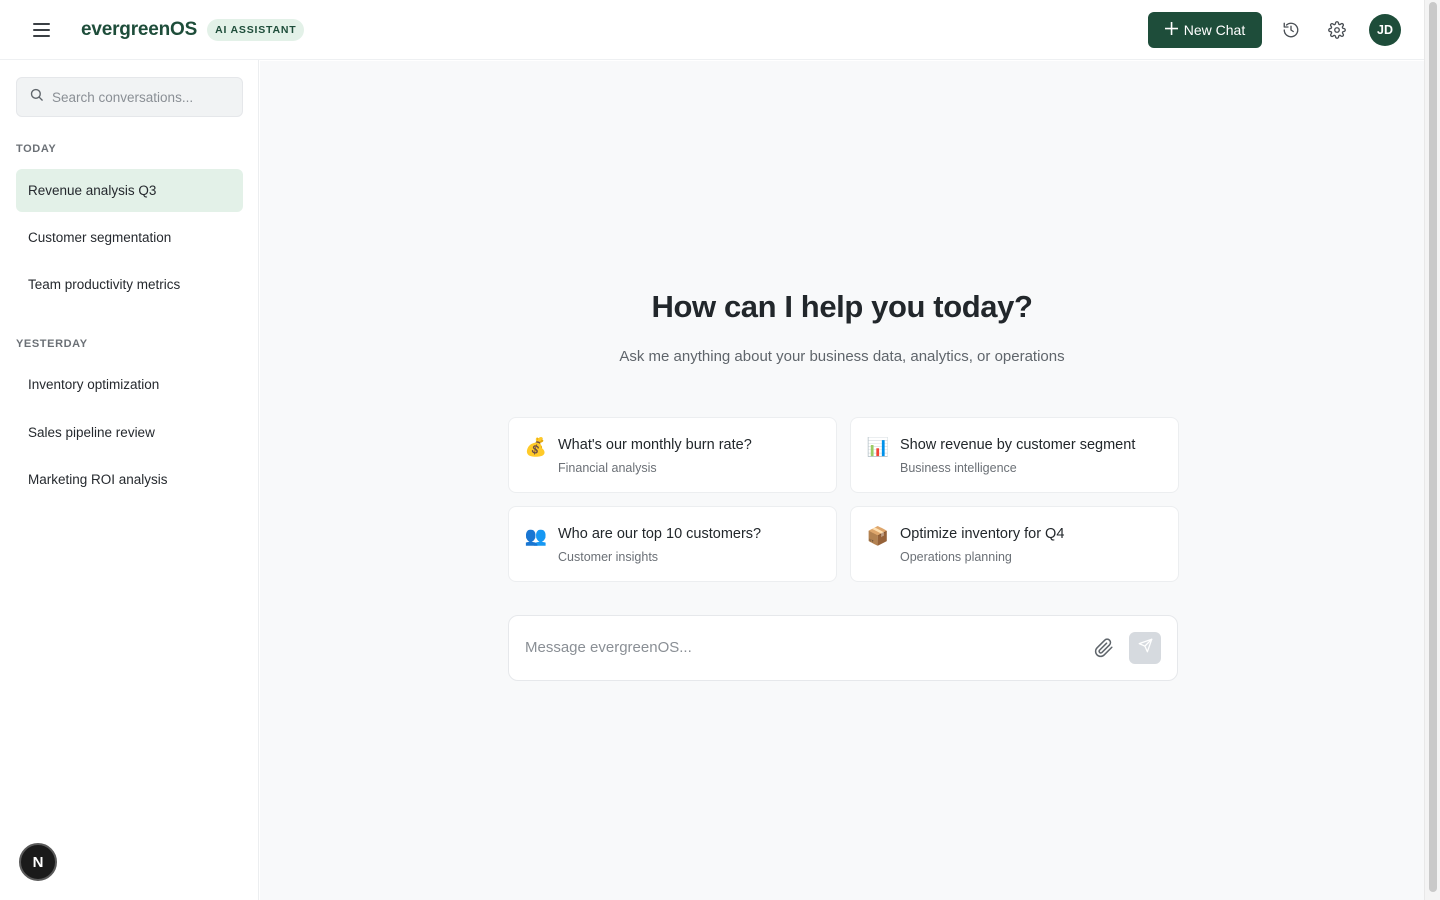  What do you see at coordinates (1433, 447) in the screenshot?
I see `scrollbar-thumb` at bounding box center [1433, 447].